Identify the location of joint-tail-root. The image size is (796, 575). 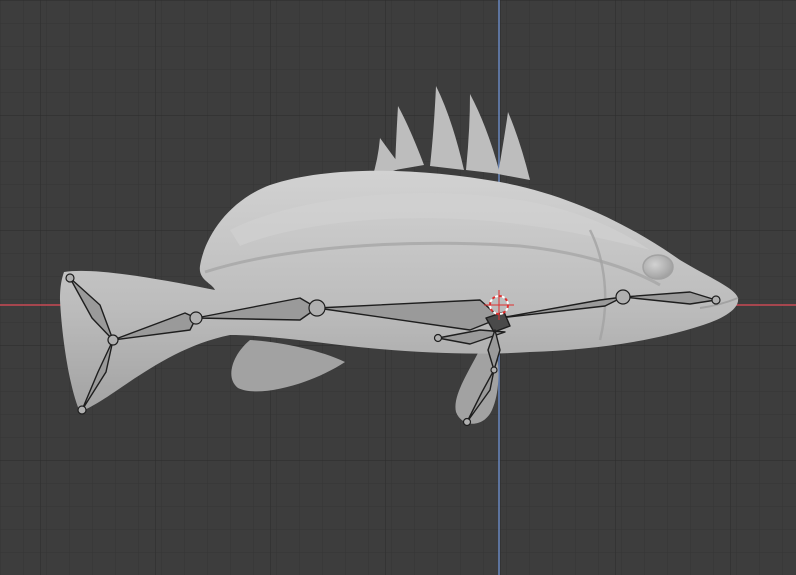
(113, 340).